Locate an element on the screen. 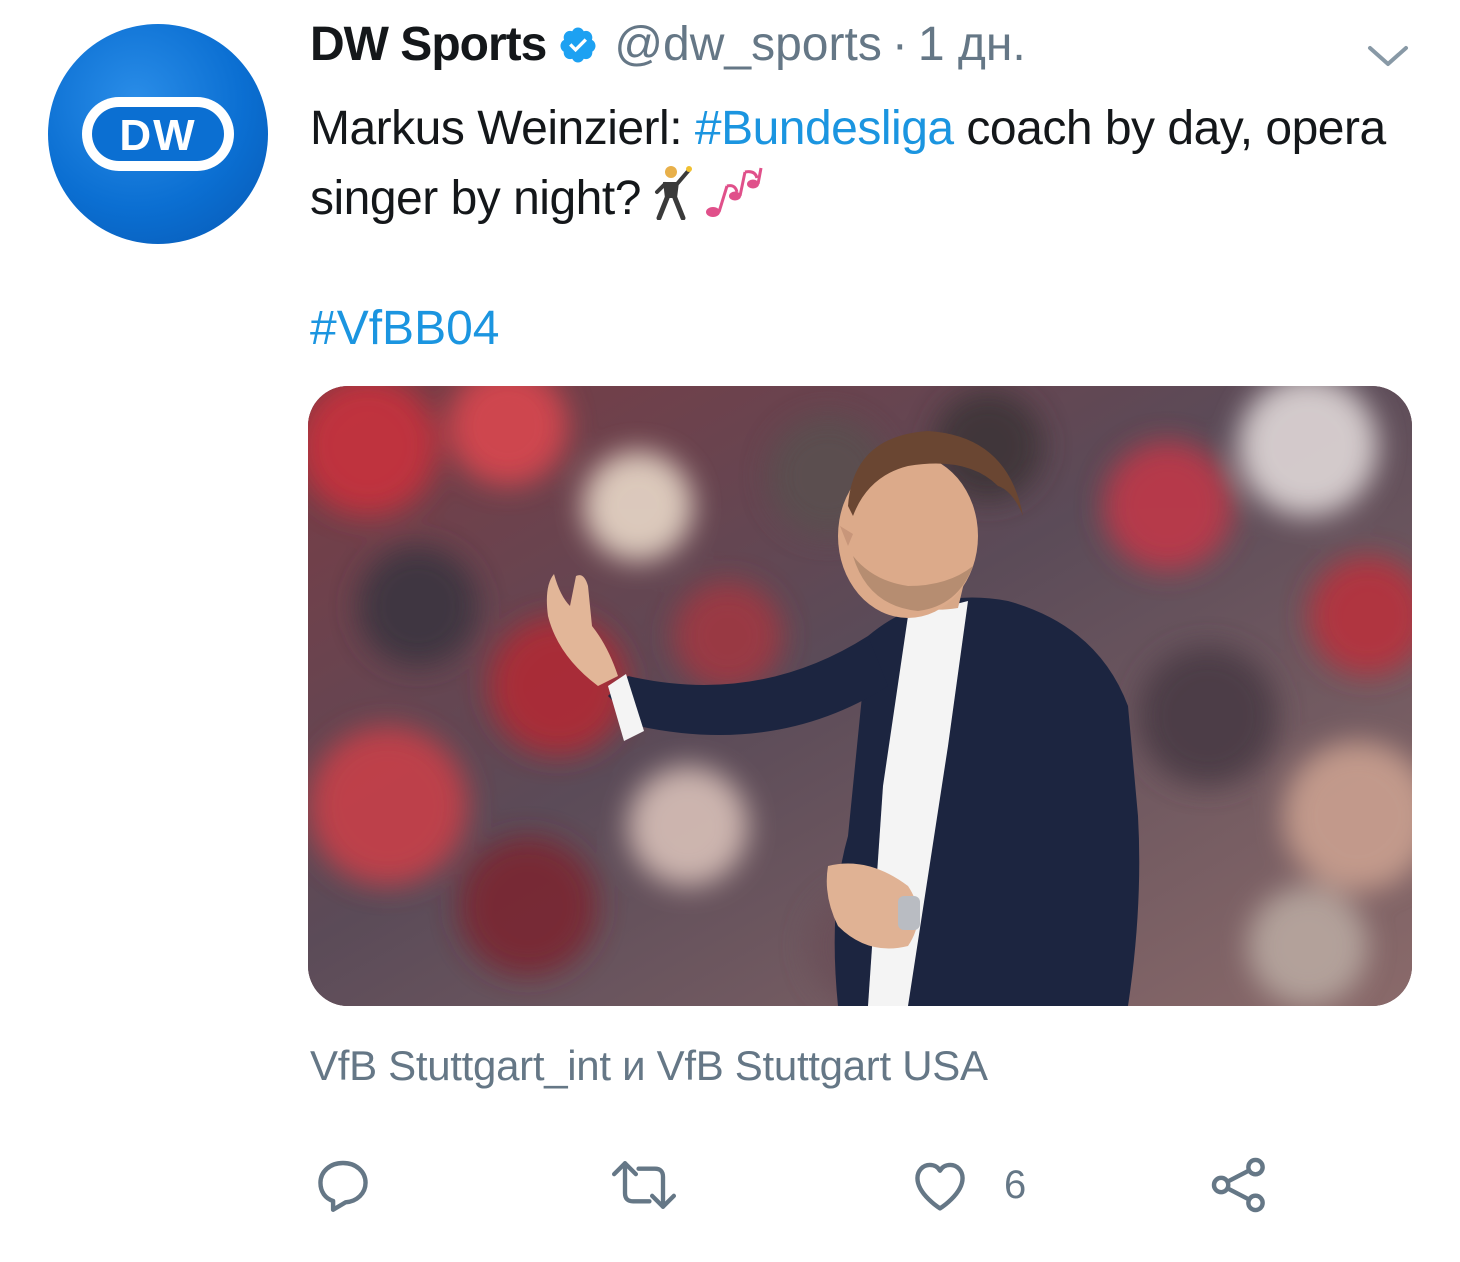  chevron-down-icon is located at coordinates (1388, 56).